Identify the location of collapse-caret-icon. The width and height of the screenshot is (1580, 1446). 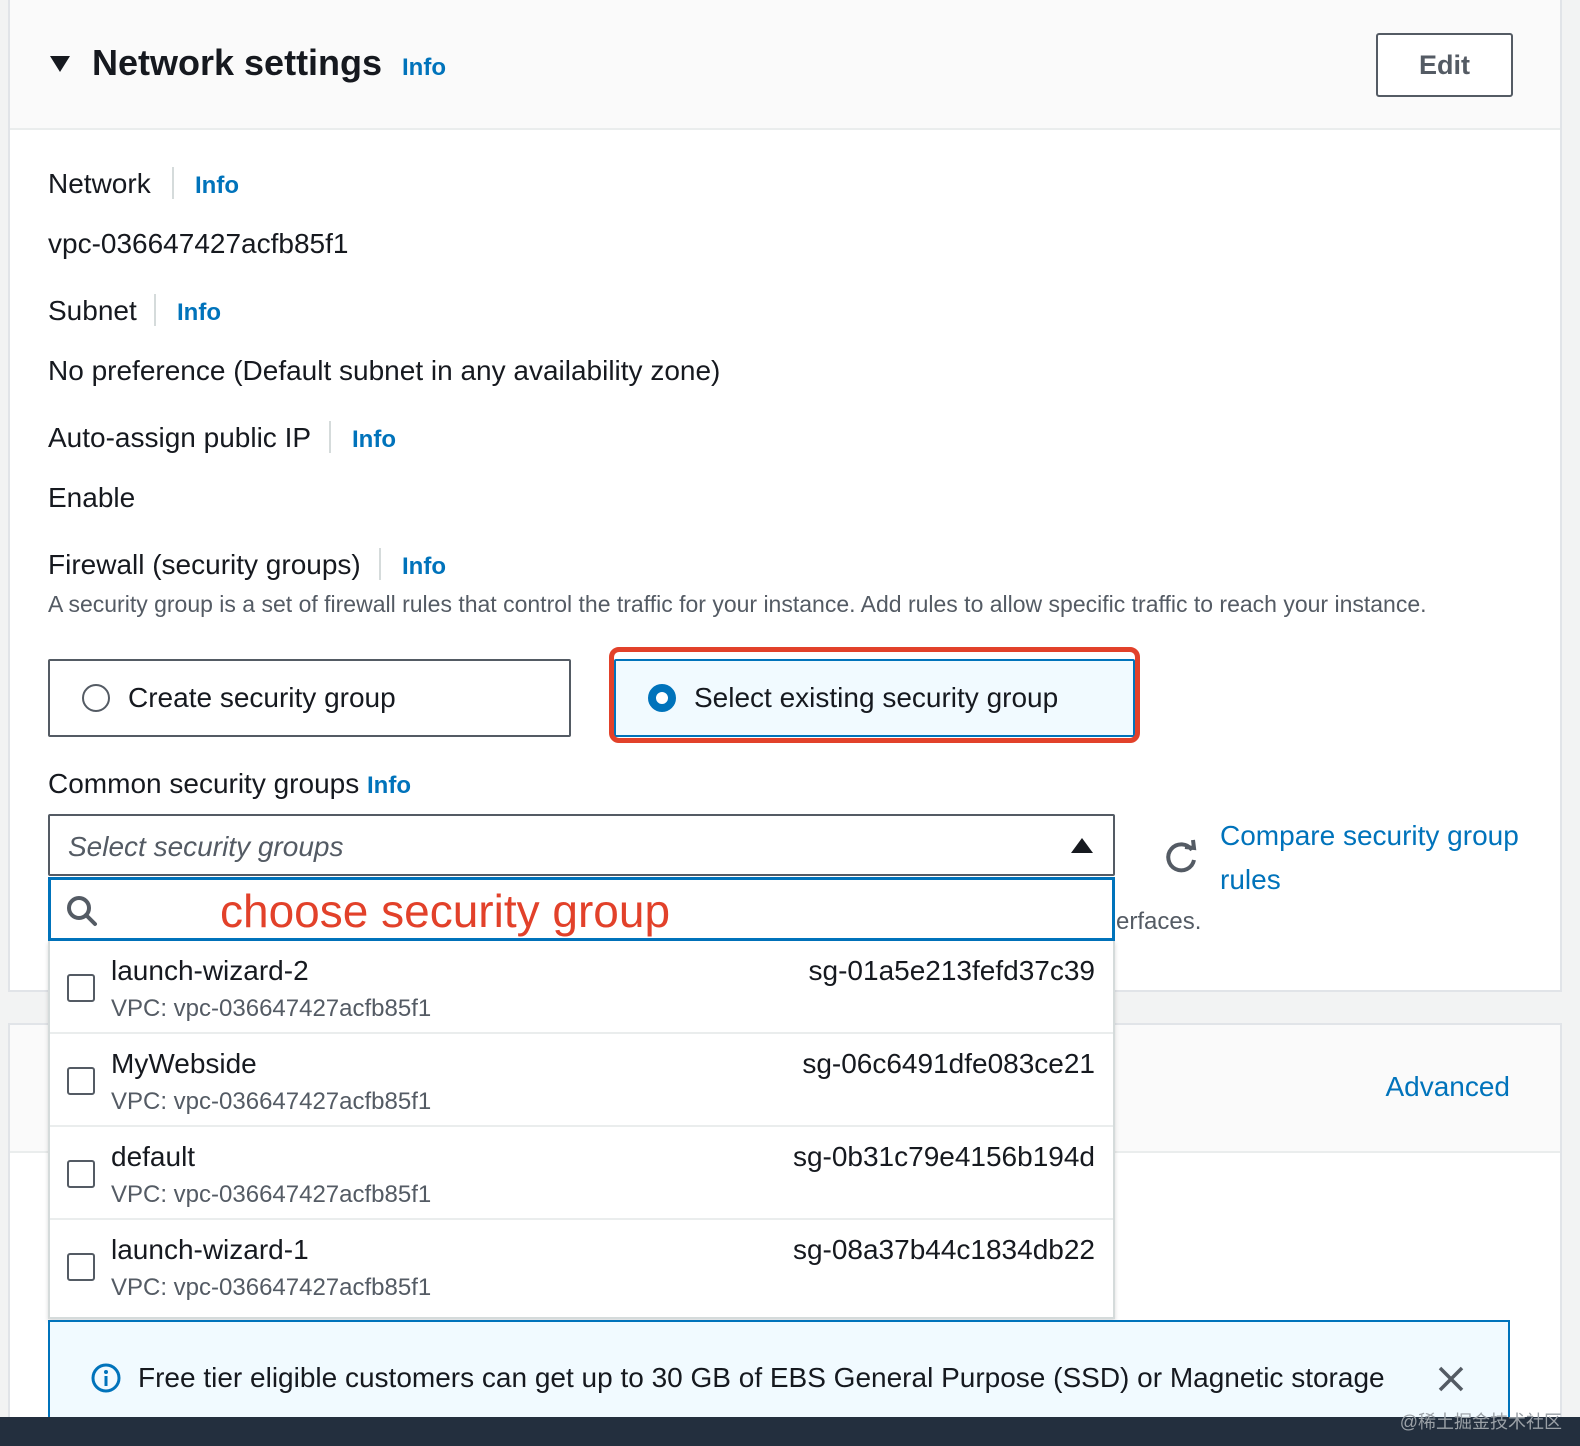
(60, 64).